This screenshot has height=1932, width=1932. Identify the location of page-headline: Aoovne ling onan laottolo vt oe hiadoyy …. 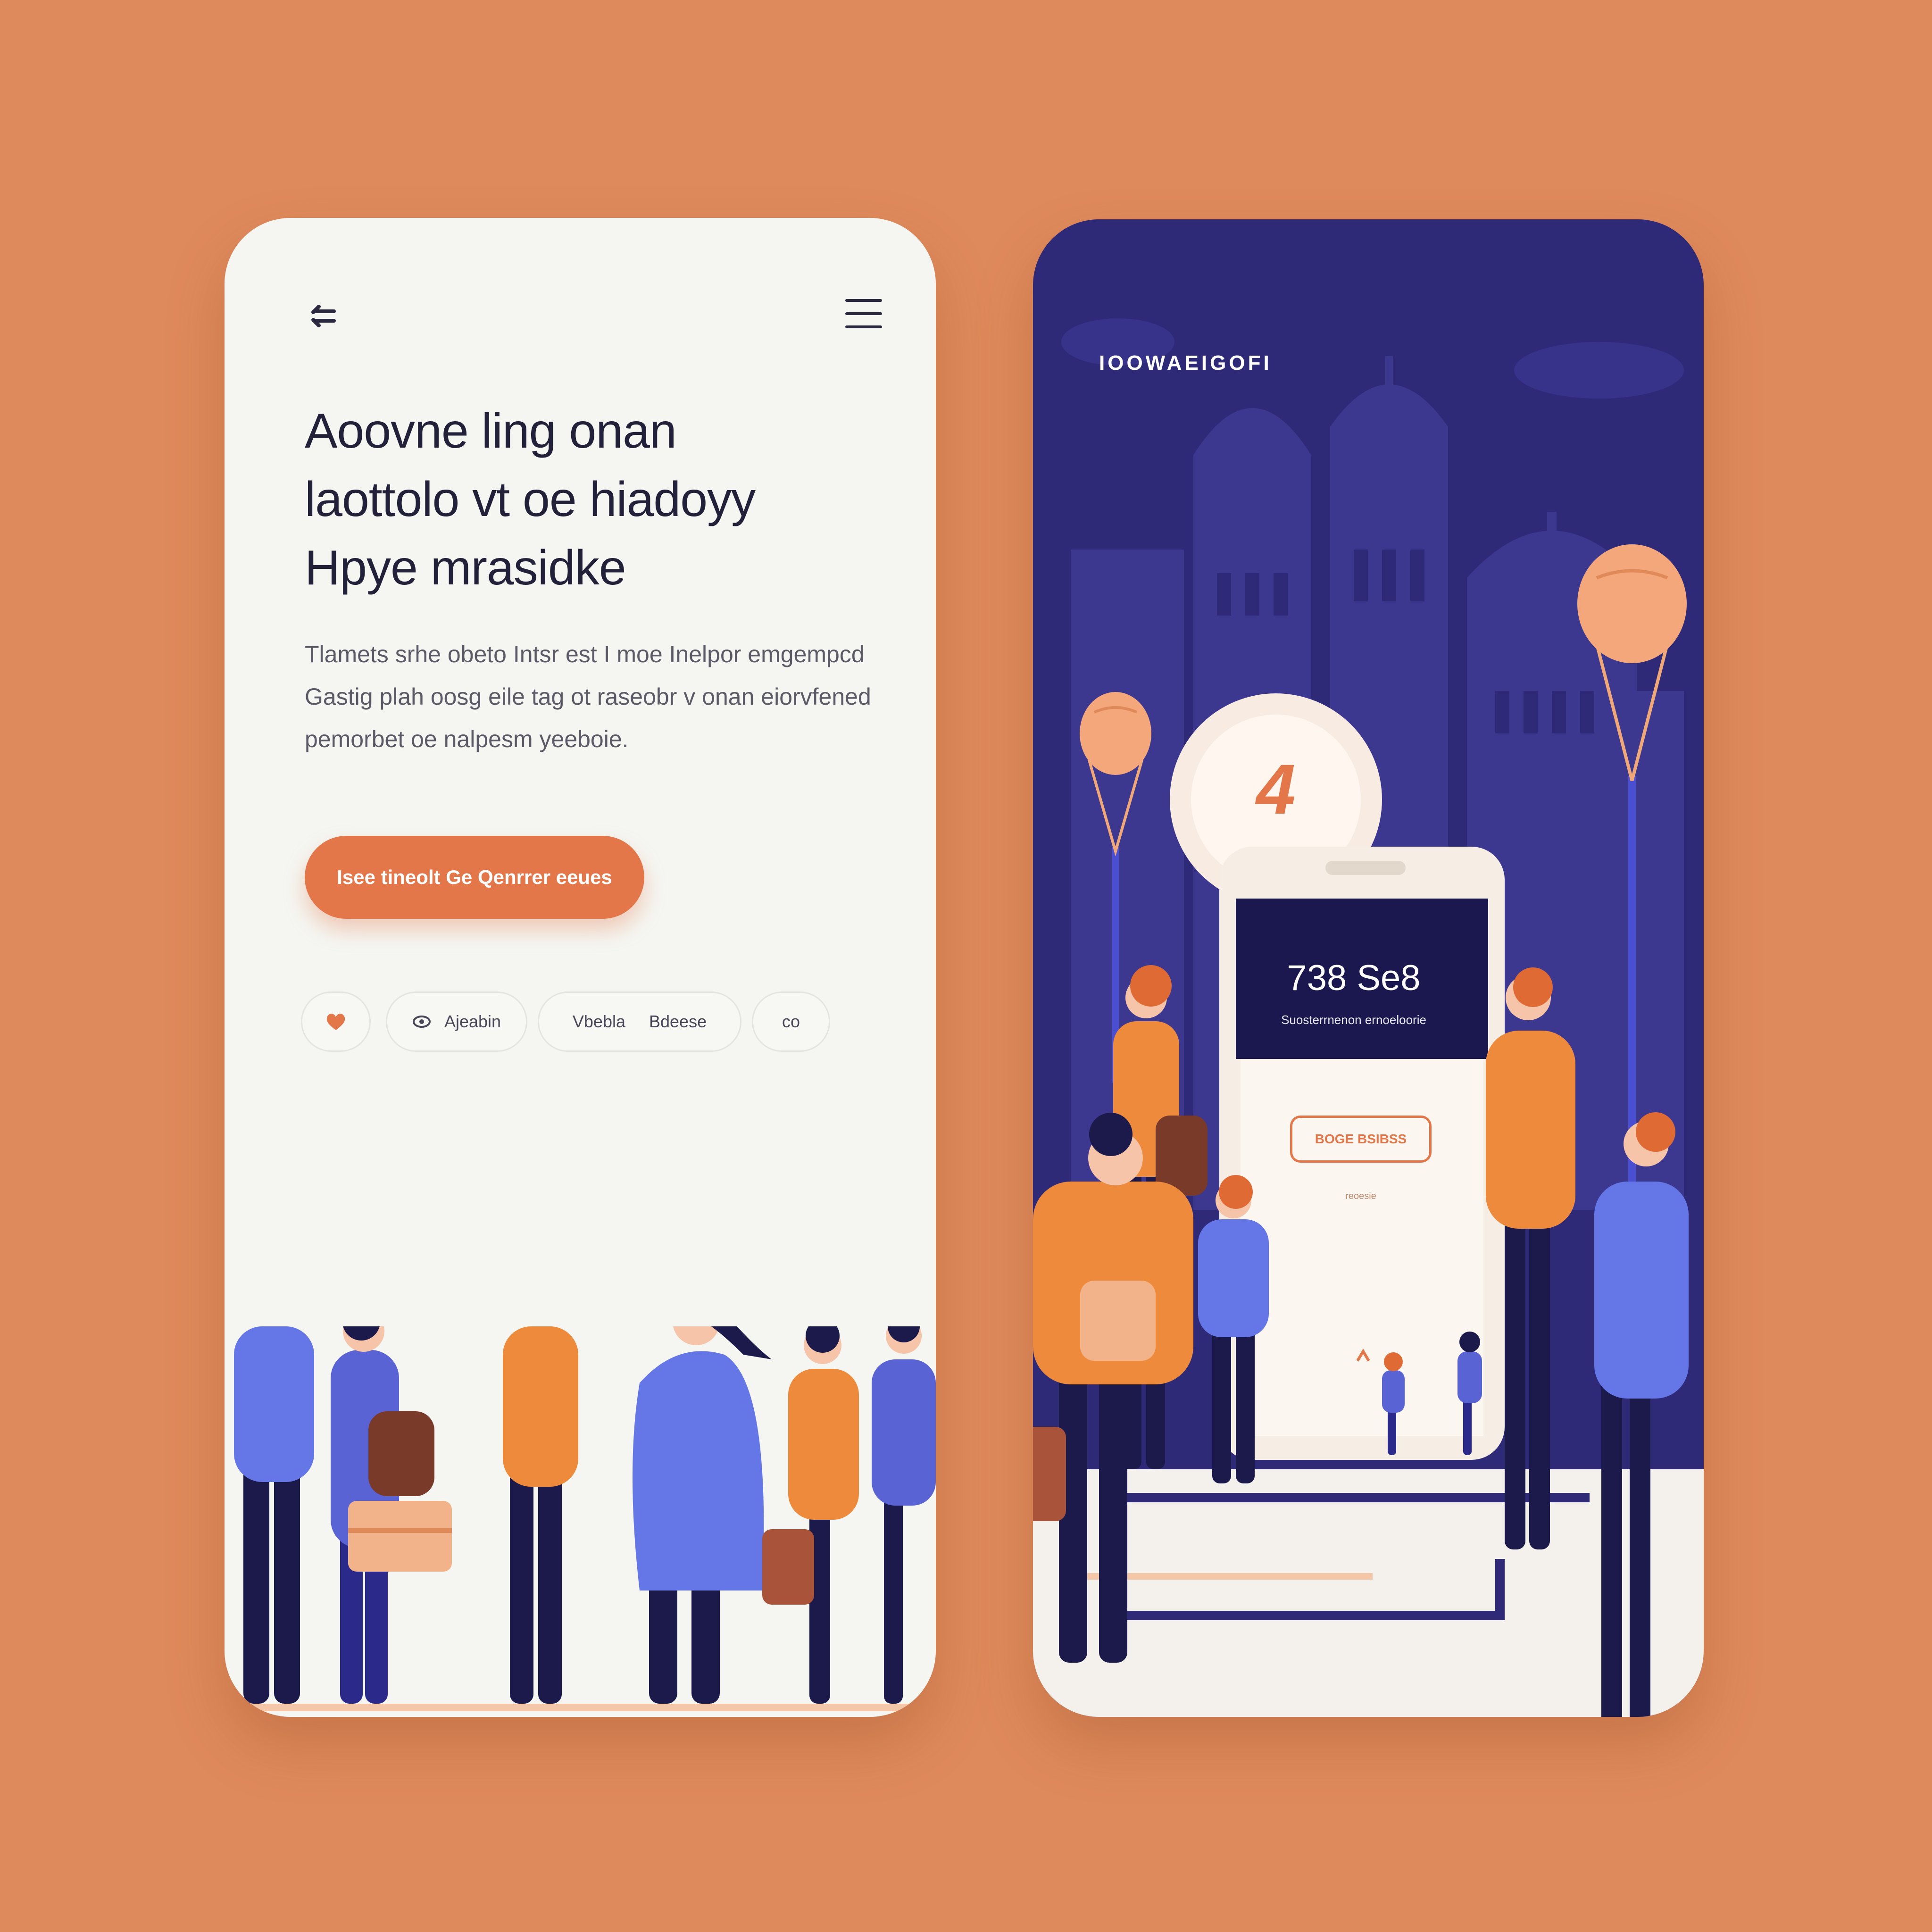
(599, 500).